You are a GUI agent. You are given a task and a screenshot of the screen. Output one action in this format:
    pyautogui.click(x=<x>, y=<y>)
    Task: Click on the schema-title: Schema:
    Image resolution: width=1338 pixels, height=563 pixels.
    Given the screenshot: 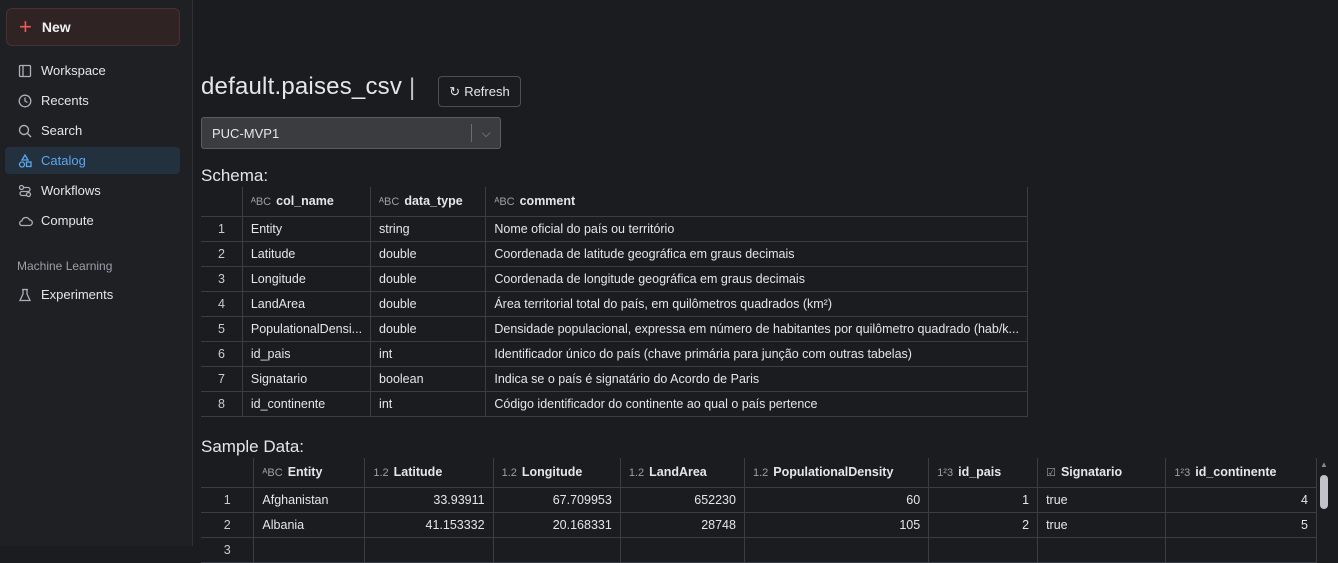 What is the action you would take?
    pyautogui.click(x=234, y=176)
    